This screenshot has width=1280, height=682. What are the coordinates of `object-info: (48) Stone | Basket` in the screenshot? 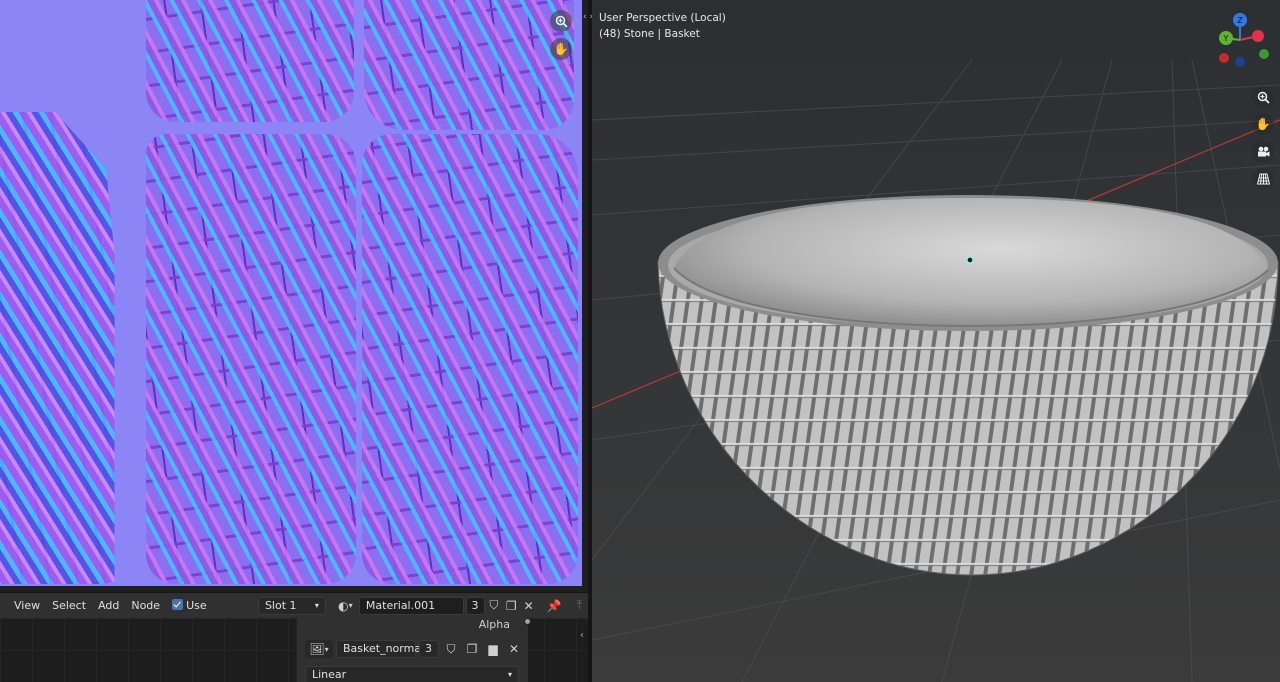 It's located at (649, 34).